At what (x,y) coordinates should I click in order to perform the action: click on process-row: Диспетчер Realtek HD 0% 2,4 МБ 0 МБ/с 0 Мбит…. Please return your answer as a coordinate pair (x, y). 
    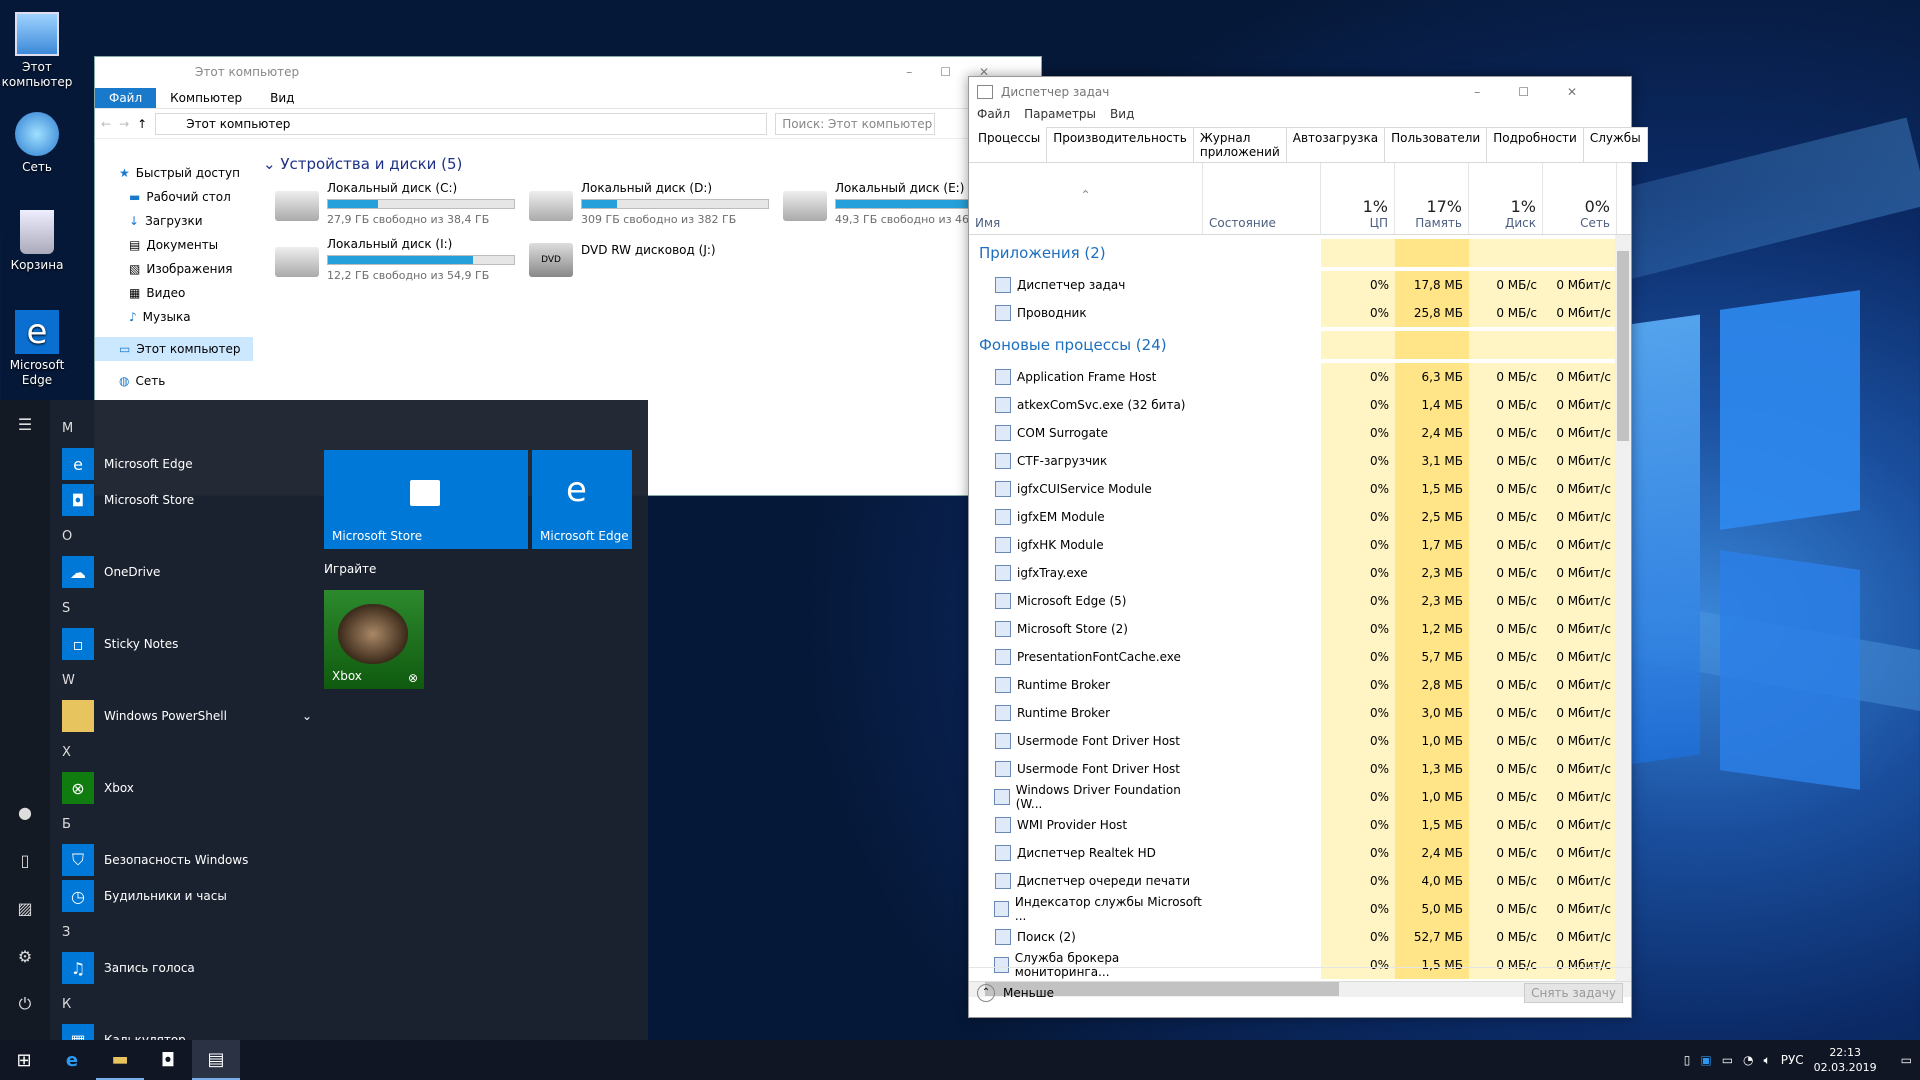
    Looking at the image, I should click on (1300, 853).